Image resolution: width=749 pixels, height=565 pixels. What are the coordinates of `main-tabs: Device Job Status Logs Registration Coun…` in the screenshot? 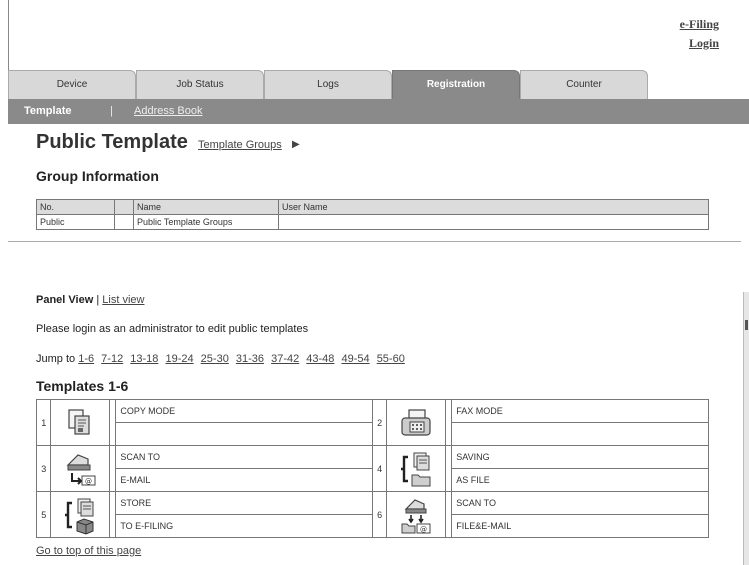 It's located at (378, 84).